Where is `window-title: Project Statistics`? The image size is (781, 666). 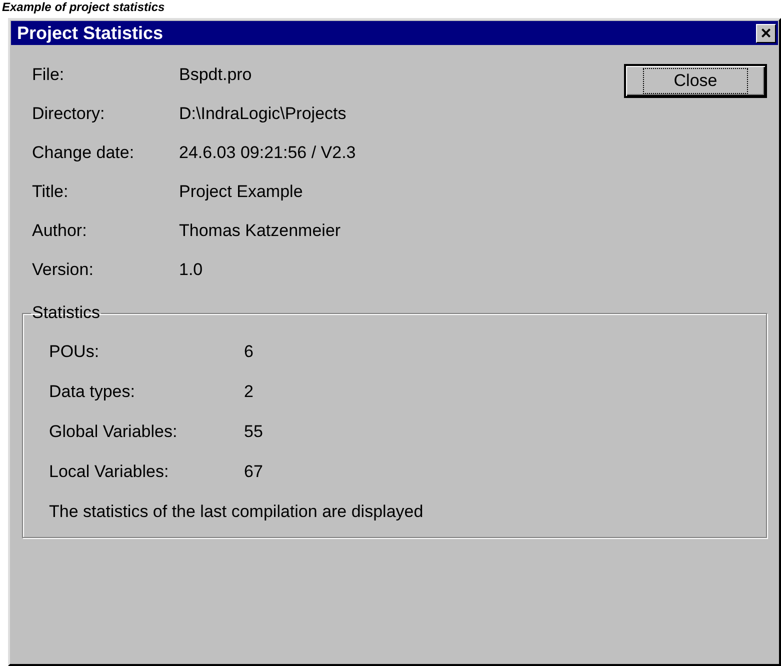 window-title: Project Statistics is located at coordinates (90, 33).